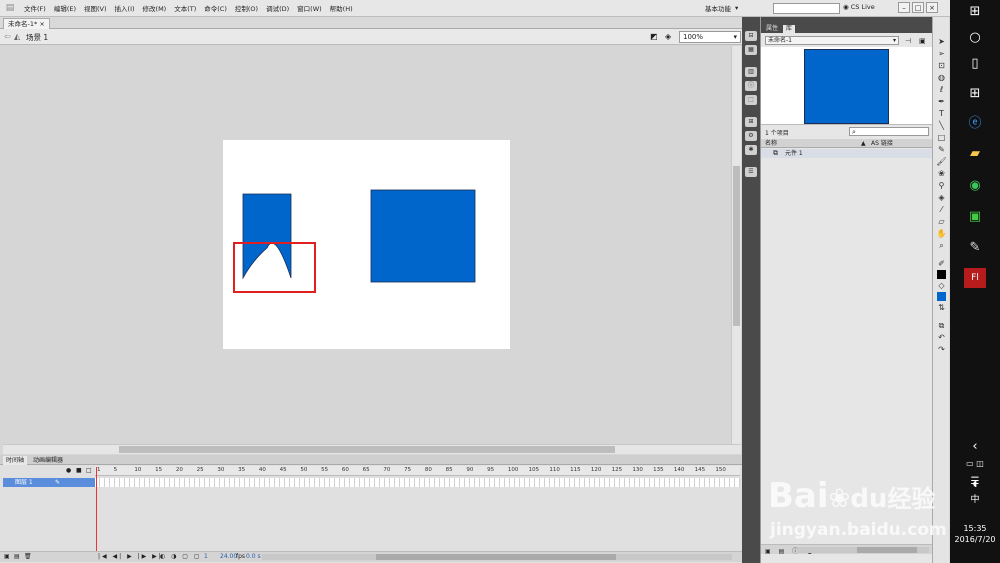 Image resolution: width=1000 pixels, height=563 pixels. What do you see at coordinates (751, 100) in the screenshot?
I see `transform-icon: ⬚` at bounding box center [751, 100].